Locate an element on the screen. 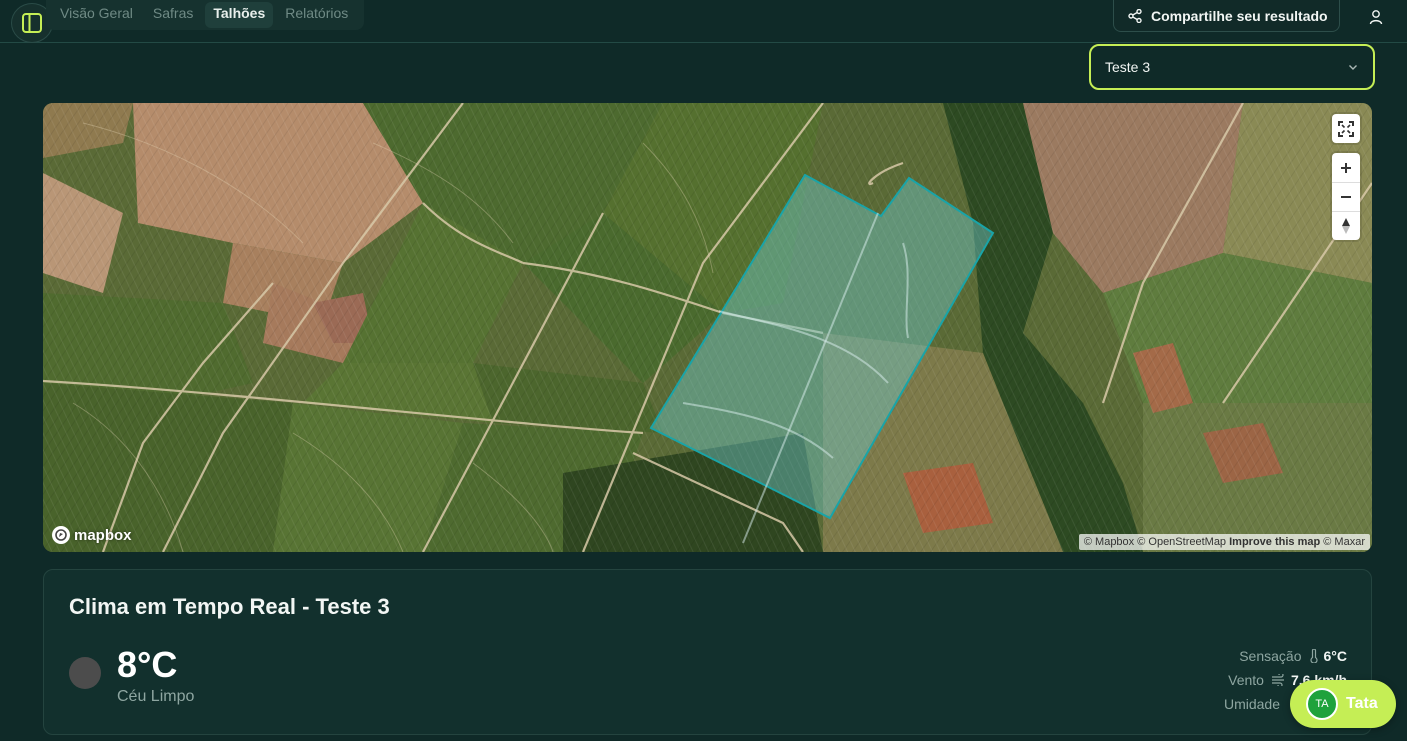 The height and width of the screenshot is (741, 1407). attribution-maxar-link: © Maxar is located at coordinates (1344, 542).